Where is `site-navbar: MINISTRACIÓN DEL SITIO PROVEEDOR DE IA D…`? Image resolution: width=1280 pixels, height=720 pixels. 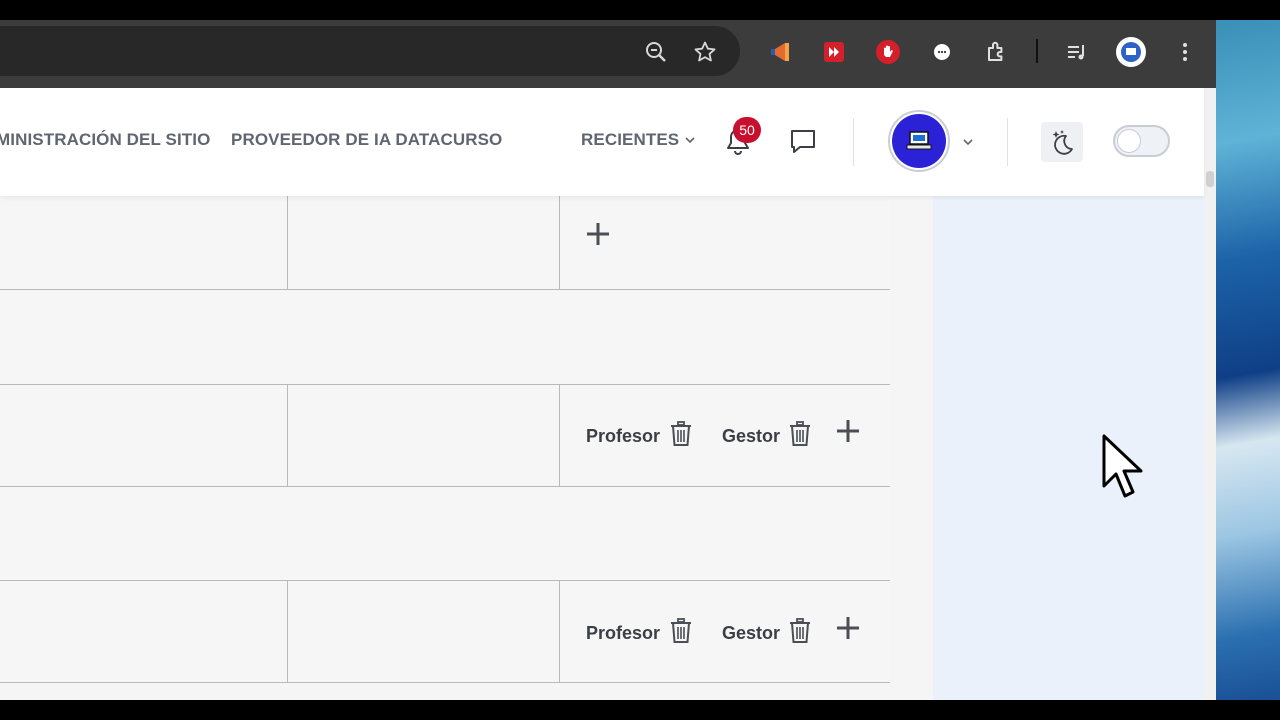 site-navbar: MINISTRACIÓN DEL SITIO PROVEEDOR DE IA D… is located at coordinates (602, 142).